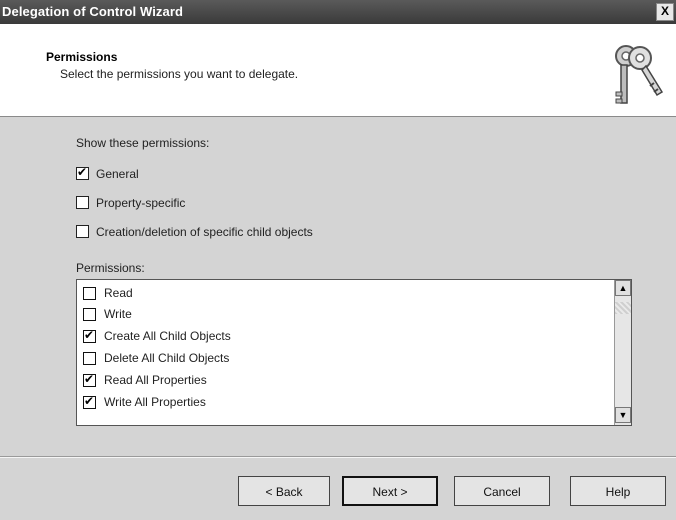  Describe the element at coordinates (130, 203) in the screenshot. I see `show-option-property-specific: Property-specific` at that location.